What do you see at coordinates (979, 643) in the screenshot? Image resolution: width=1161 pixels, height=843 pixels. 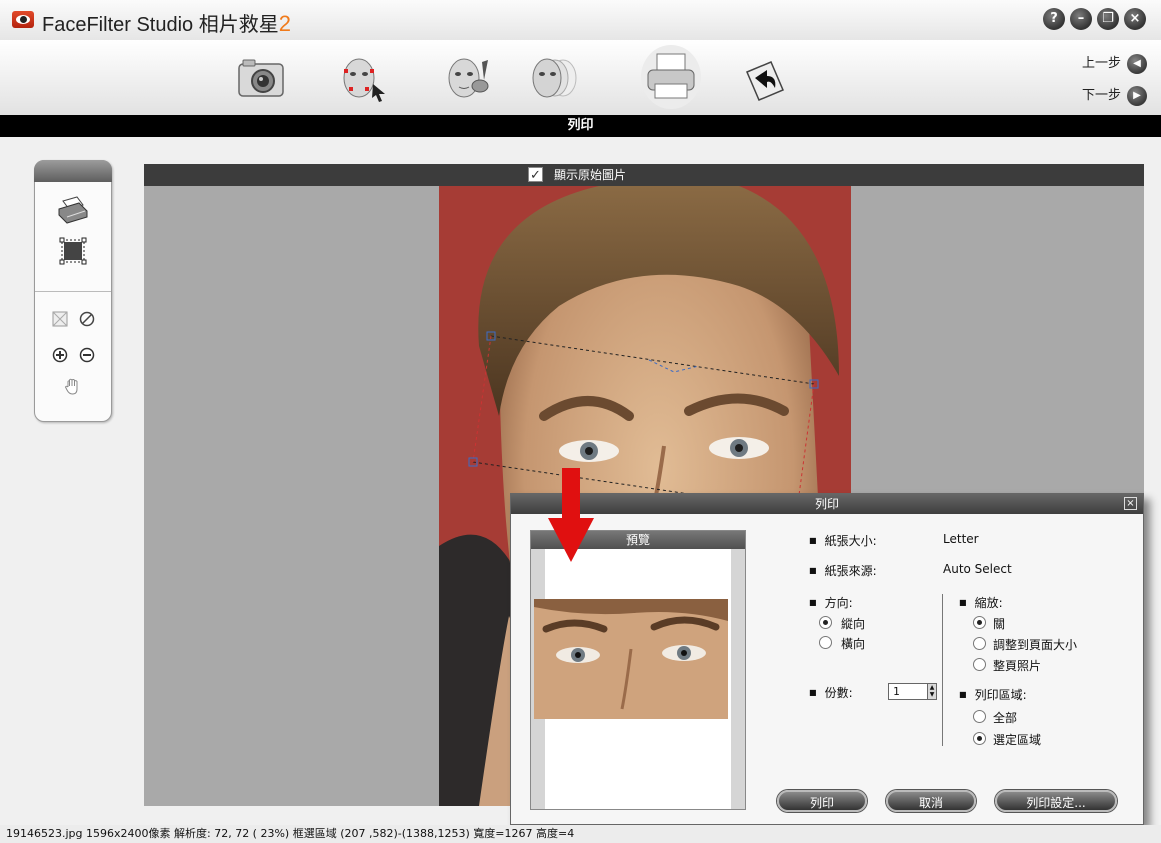 I see `scale-fit-page-radio` at bounding box center [979, 643].